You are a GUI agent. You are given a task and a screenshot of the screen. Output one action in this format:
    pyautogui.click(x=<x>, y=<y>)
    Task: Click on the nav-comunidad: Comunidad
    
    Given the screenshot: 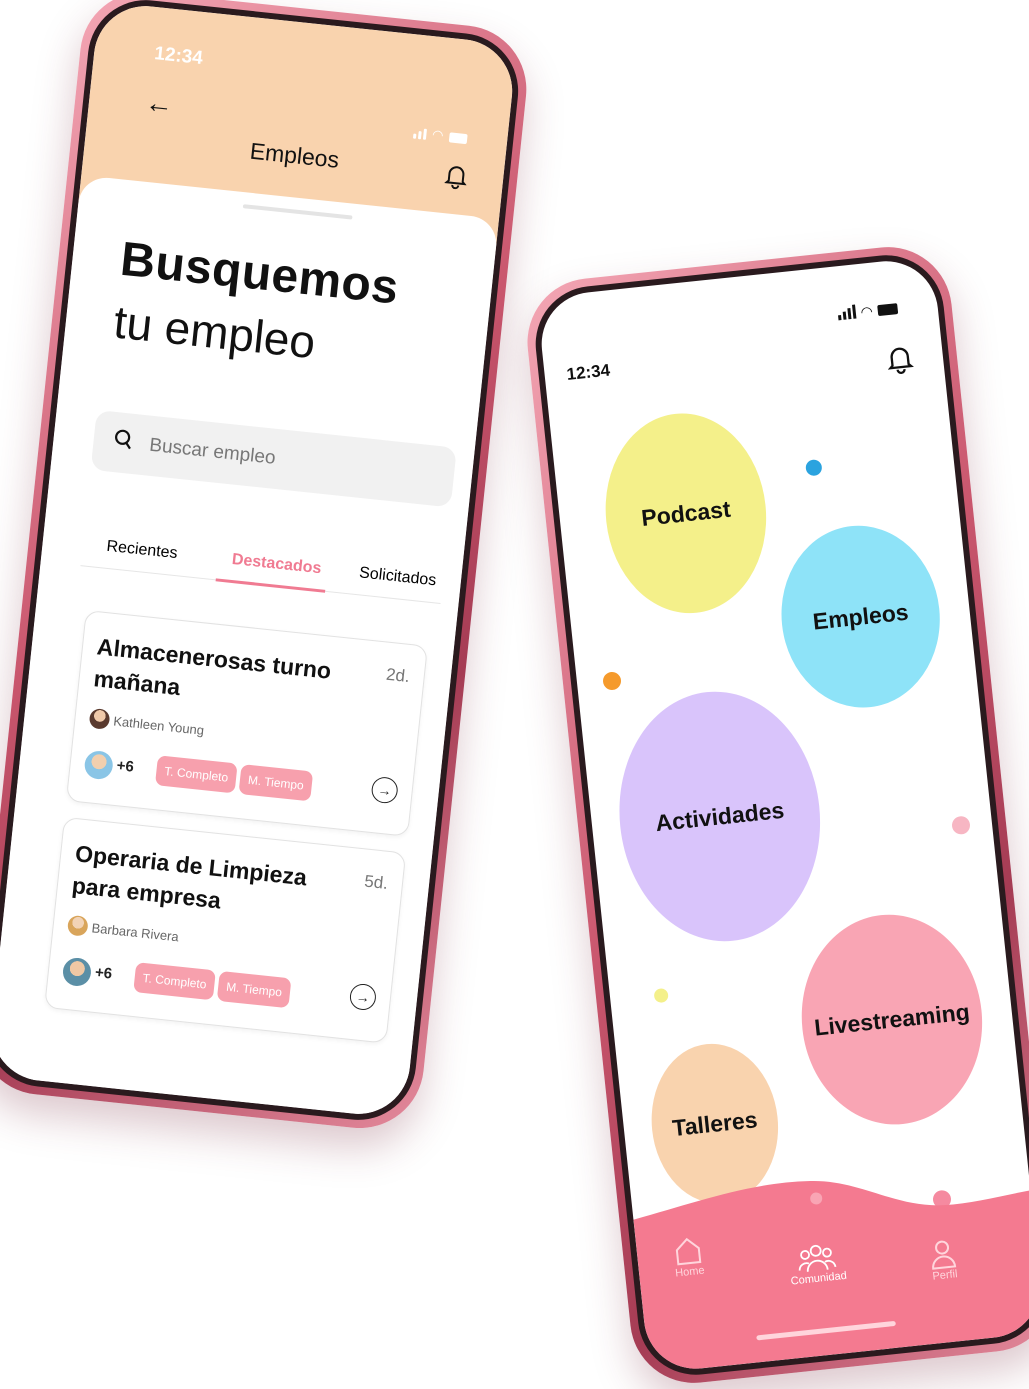 What is the action you would take?
    pyautogui.click(x=817, y=1263)
    